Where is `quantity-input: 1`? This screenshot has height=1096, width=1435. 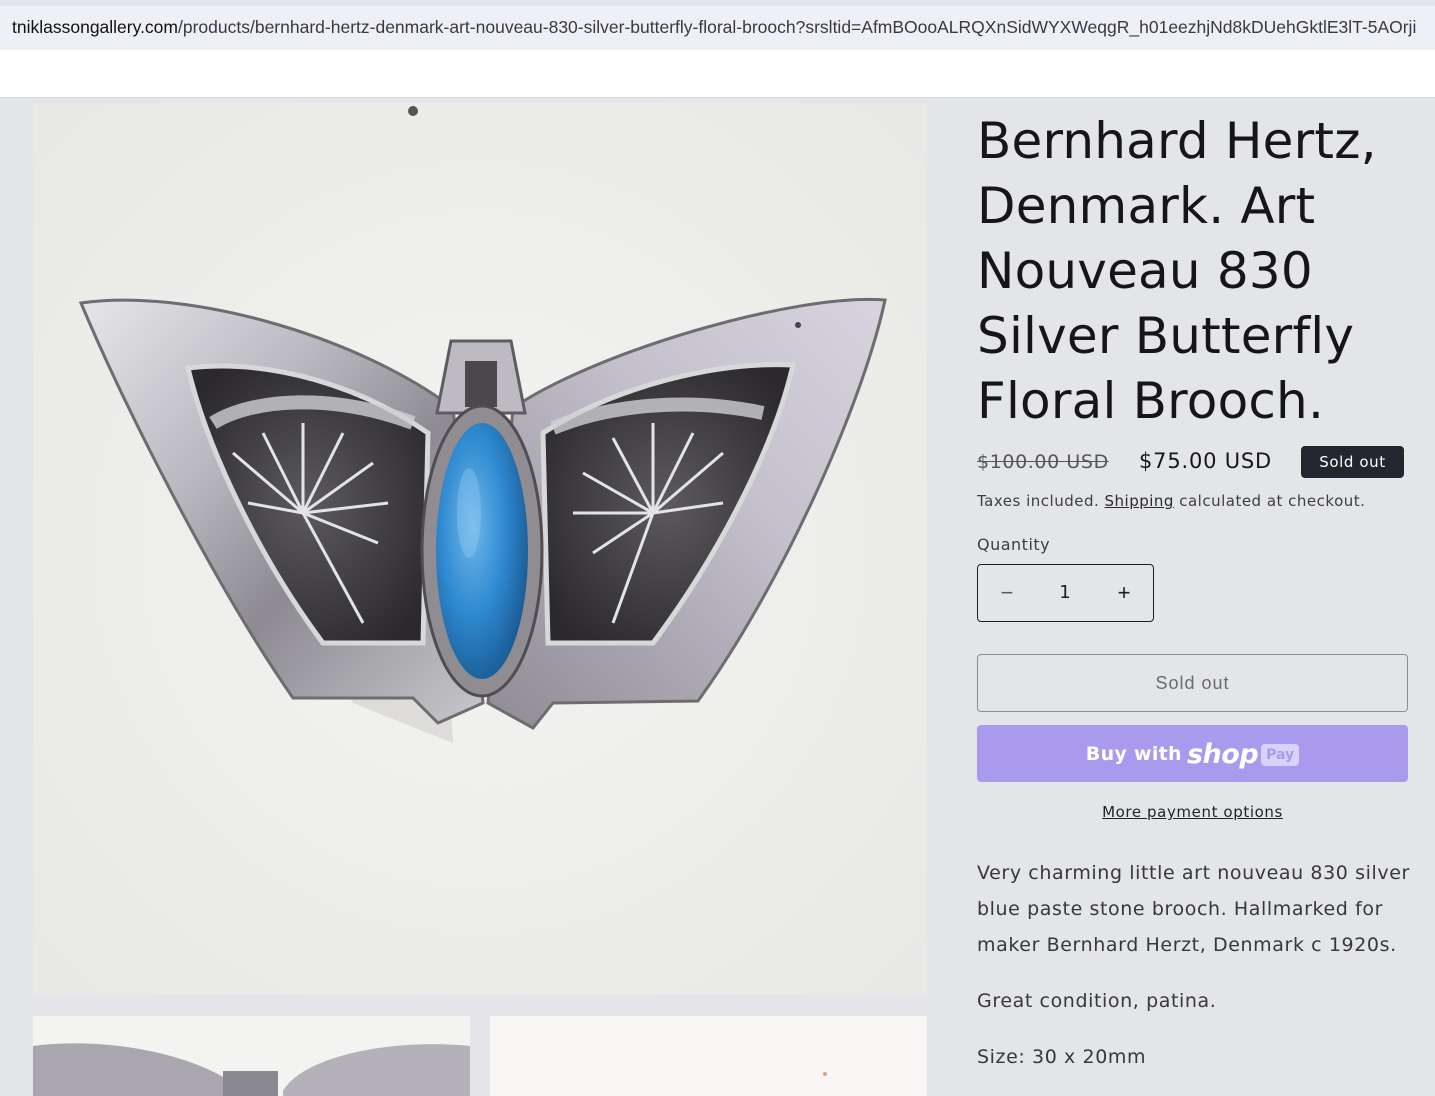
quantity-input: 1 is located at coordinates (1065, 592).